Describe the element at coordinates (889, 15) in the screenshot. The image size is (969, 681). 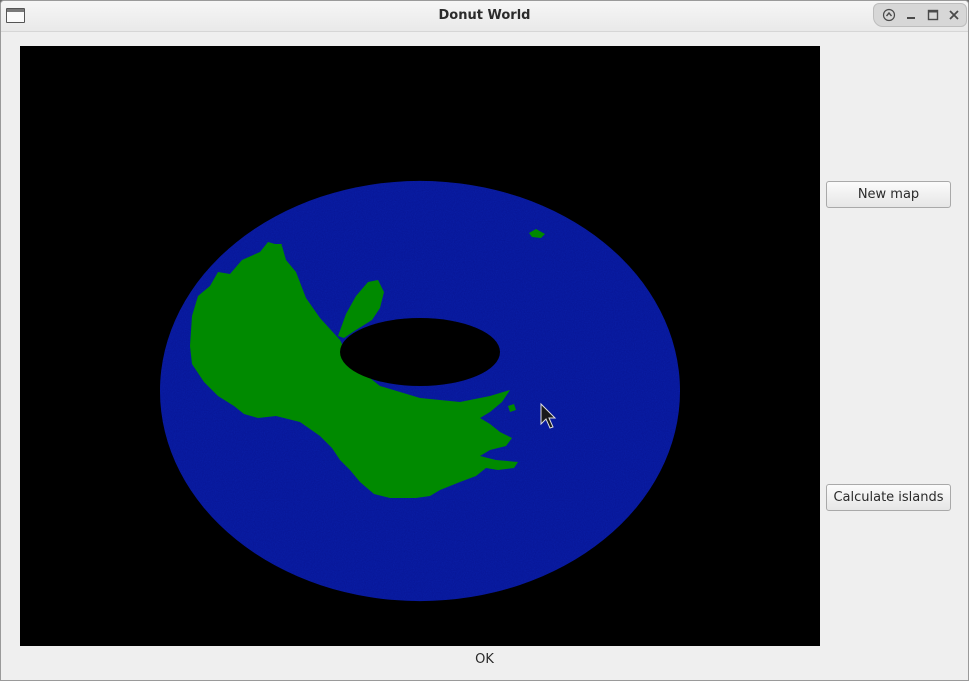
I see `shade-up-icon` at that location.